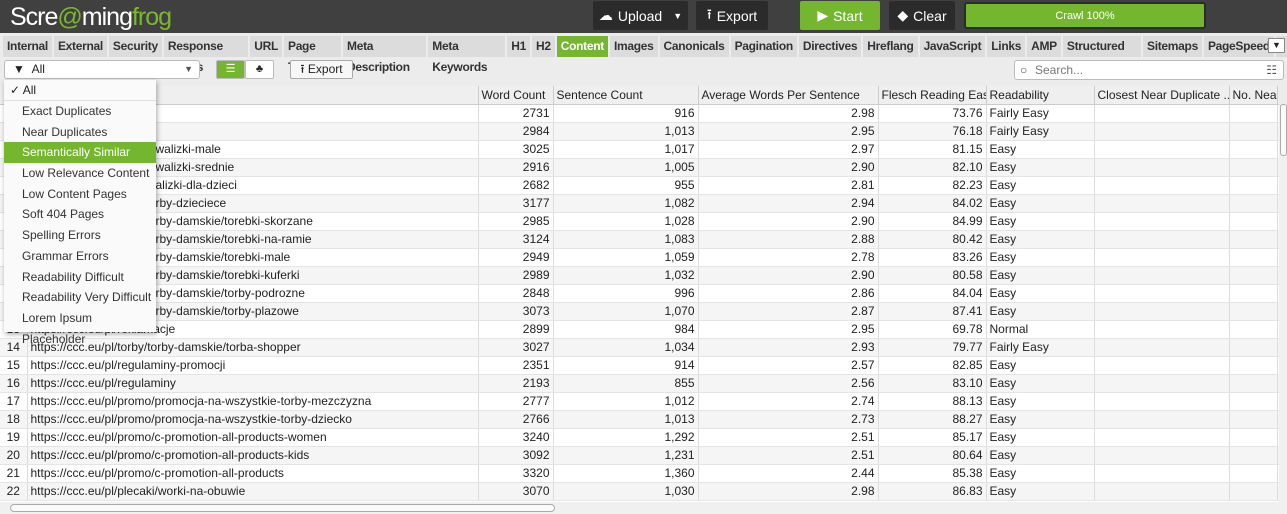 Image resolution: width=1287 pixels, height=514 pixels. Describe the element at coordinates (788, 95) in the screenshot. I see `column-header: Average Words Per Sentence` at that location.